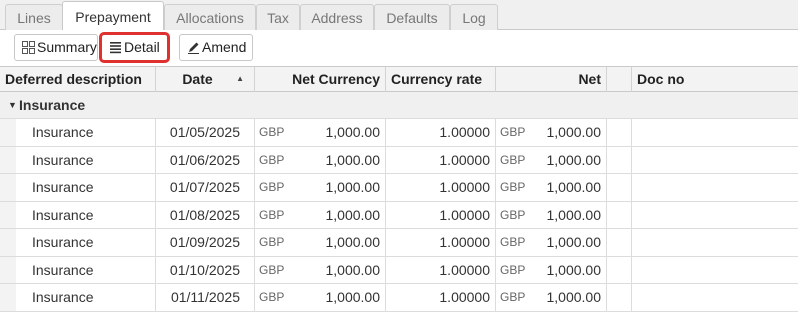  Describe the element at coordinates (216, 47) in the screenshot. I see `amend-button: Amend` at that location.